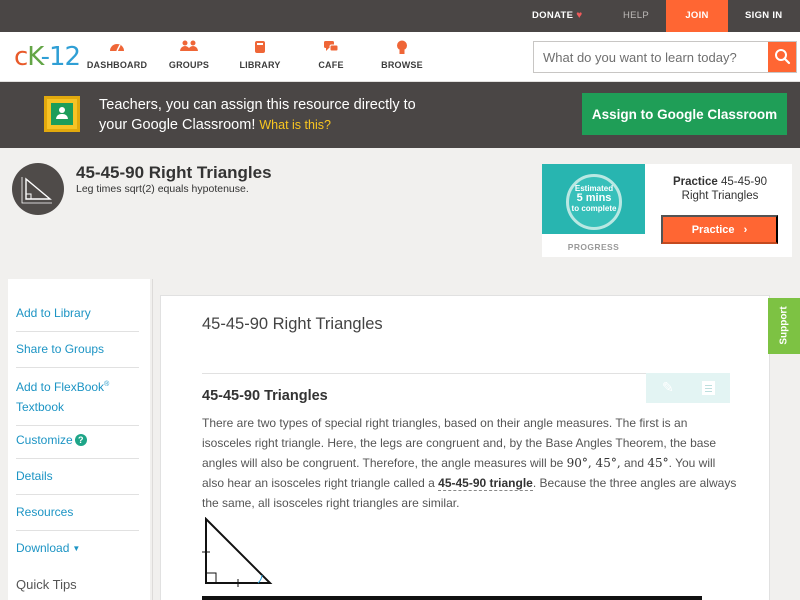  I want to click on search-box, so click(665, 57).